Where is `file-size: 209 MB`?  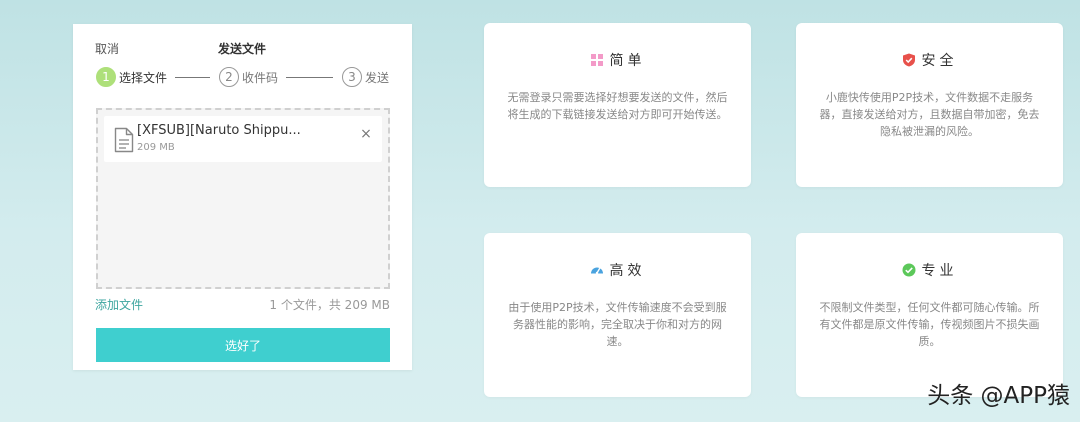
file-size: 209 MB is located at coordinates (156, 147).